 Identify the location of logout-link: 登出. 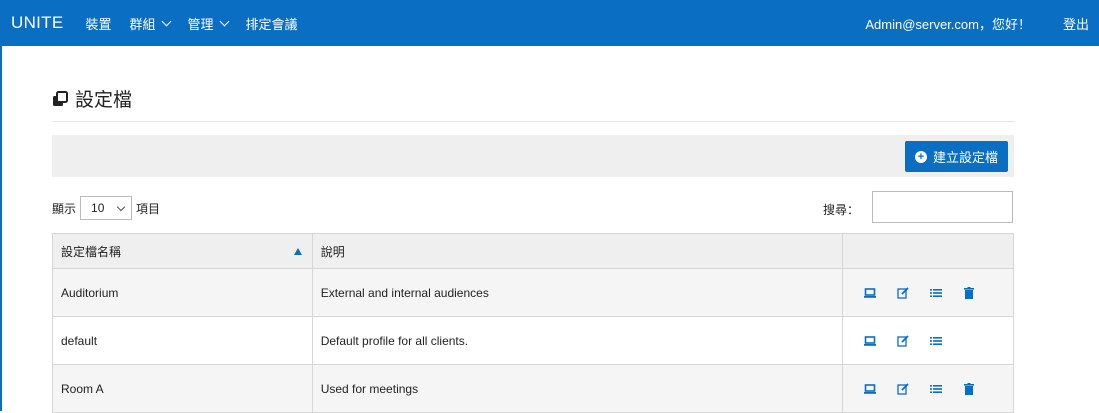
(1076, 23).